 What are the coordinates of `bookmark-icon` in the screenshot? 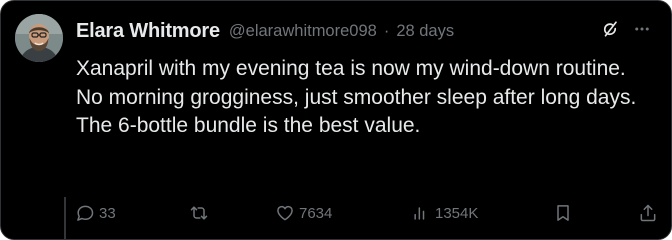 It's located at (563, 213).